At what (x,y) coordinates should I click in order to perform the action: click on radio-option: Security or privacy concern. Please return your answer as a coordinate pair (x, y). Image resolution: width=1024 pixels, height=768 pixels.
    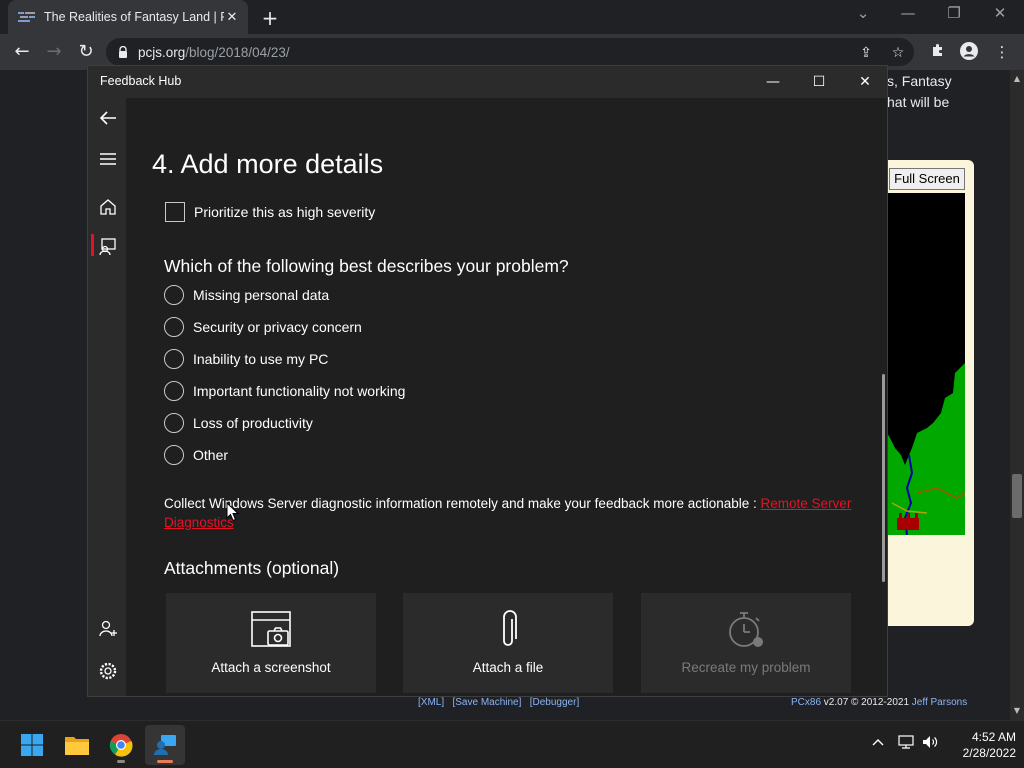
    Looking at the image, I should click on (263, 327).